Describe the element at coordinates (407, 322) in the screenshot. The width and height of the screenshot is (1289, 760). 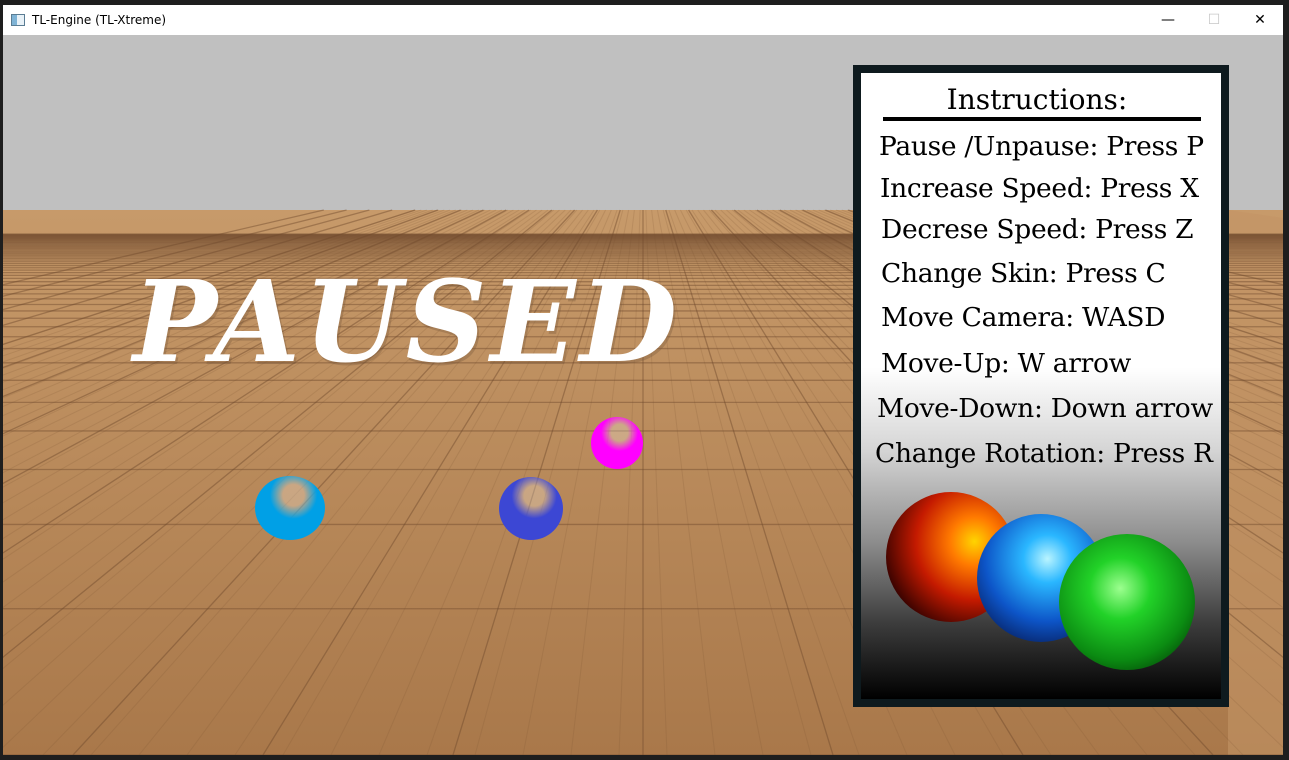
I see `paused-label: PAUSED` at that location.